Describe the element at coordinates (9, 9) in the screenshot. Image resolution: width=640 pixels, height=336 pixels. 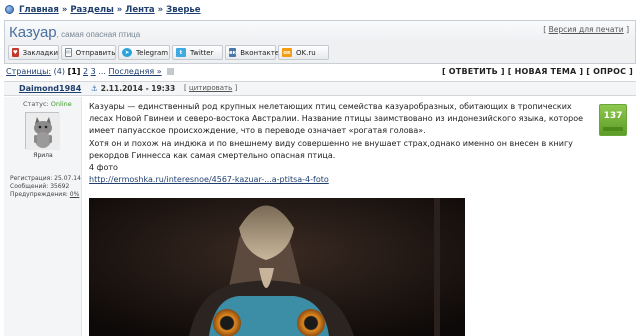
I see `home-icon` at that location.